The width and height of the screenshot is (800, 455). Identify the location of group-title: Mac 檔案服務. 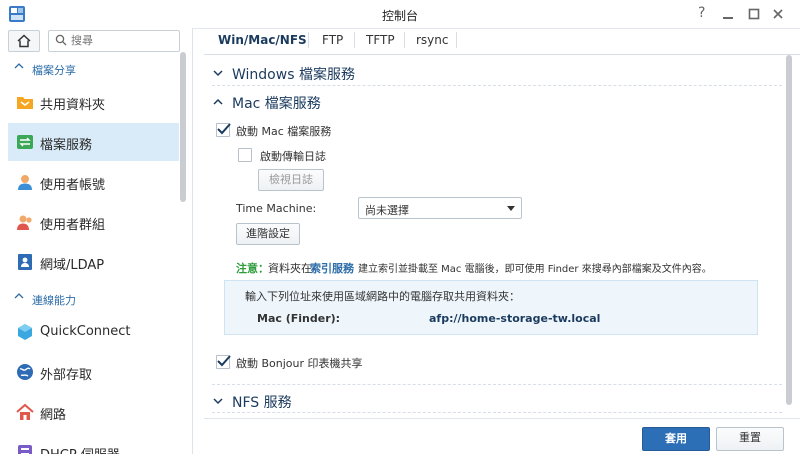
(276, 104).